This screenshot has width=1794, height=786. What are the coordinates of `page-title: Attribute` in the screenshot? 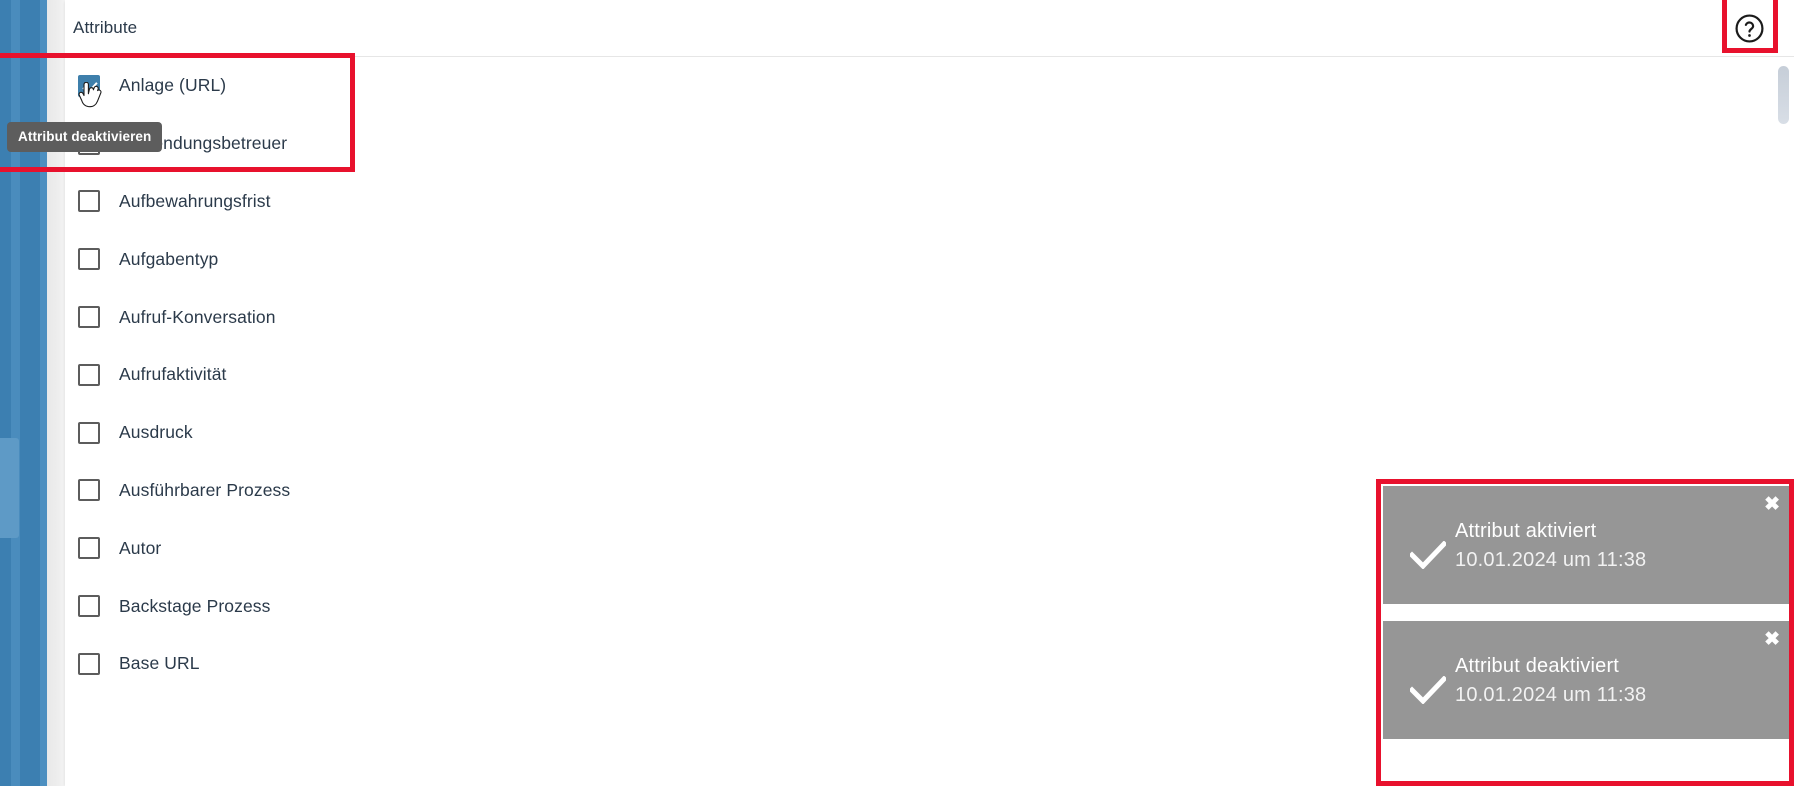 It's located at (105, 27).